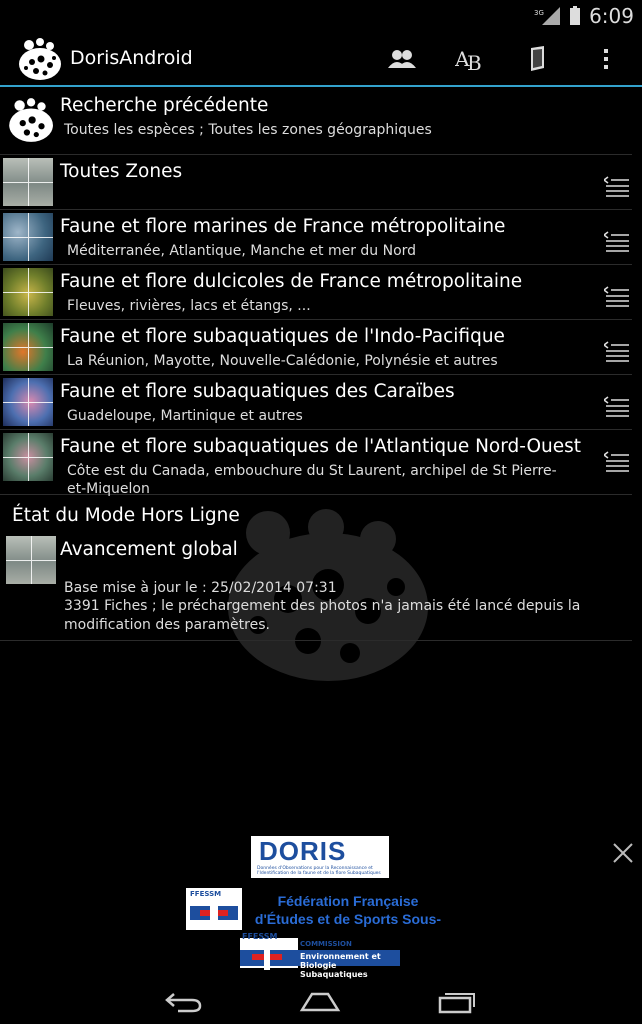  Describe the element at coordinates (539, 13) in the screenshot. I see `network-type: 3G` at that location.